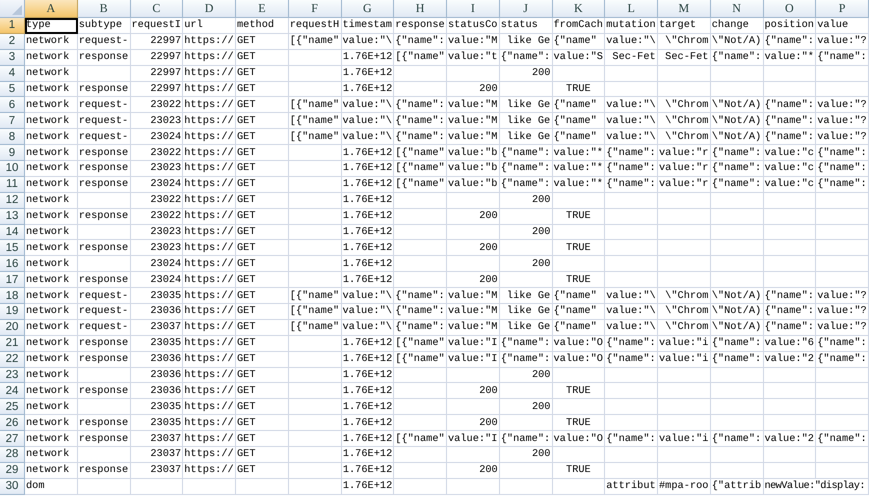 This screenshot has height=496, width=869. Describe the element at coordinates (104, 439) in the screenshot. I see `table-cell: response` at that location.